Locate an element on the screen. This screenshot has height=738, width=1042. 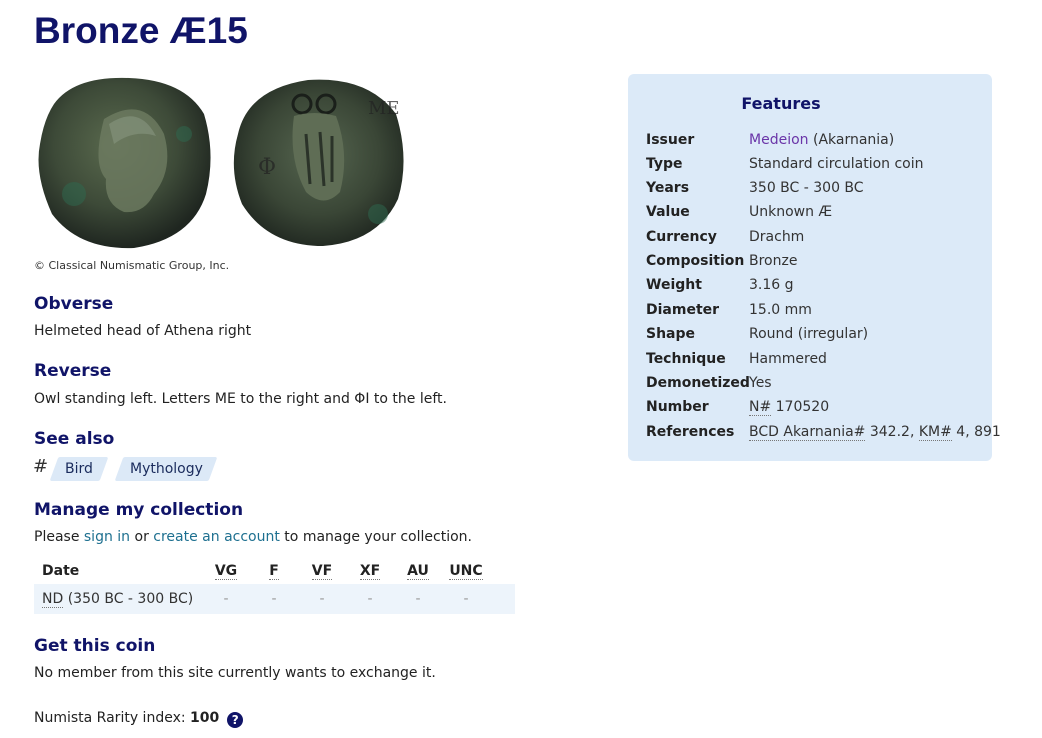
obverse-image is located at coordinates (124, 163).